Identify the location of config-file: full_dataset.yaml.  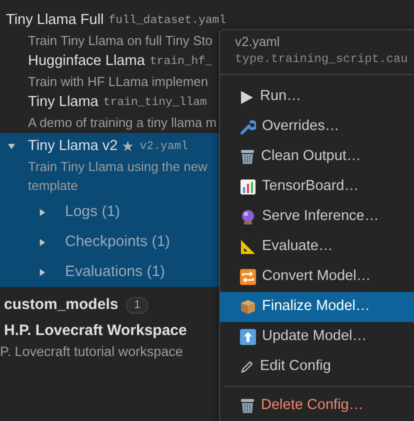
(167, 20).